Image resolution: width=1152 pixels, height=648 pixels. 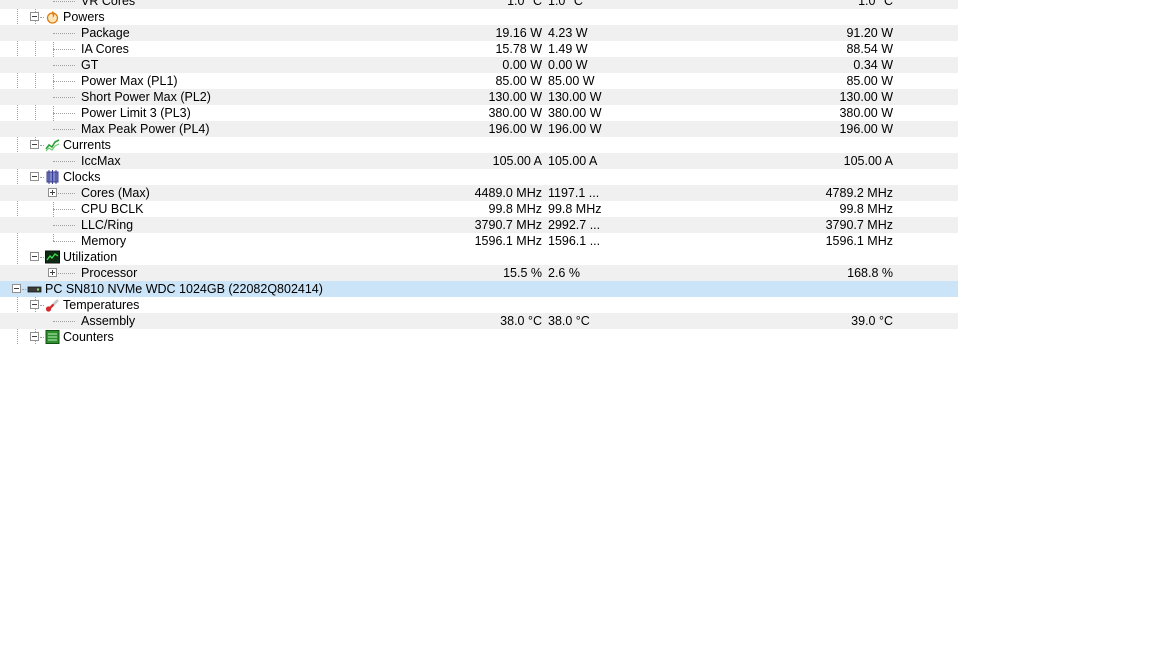 What do you see at coordinates (565, 4) in the screenshot?
I see `sensor-min-value: 1.0 °C` at bounding box center [565, 4].